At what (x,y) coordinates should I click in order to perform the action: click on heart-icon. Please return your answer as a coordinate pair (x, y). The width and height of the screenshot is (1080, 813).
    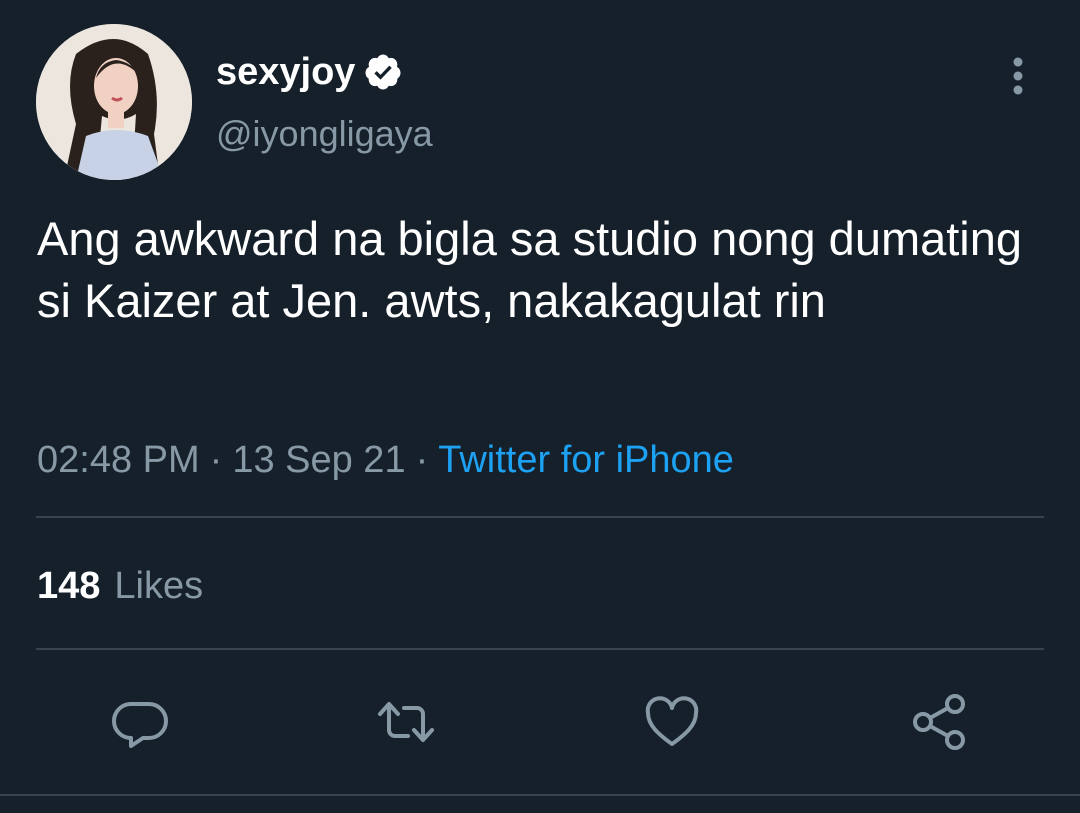
    Looking at the image, I should click on (672, 721).